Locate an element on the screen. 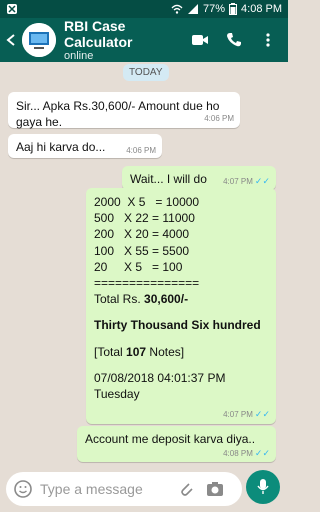 This screenshot has height=512, width=320. calc-line: 20 X 5 = 100 is located at coordinates (138, 266).